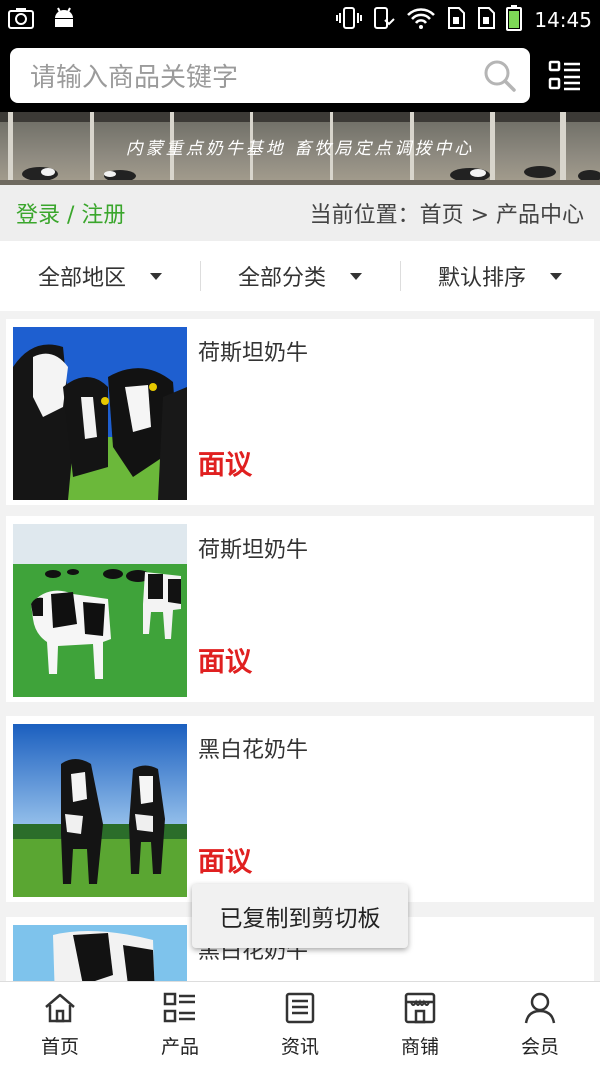  Describe the element at coordinates (281, 278) in the screenshot. I see `filter-label: 全部分类` at that location.